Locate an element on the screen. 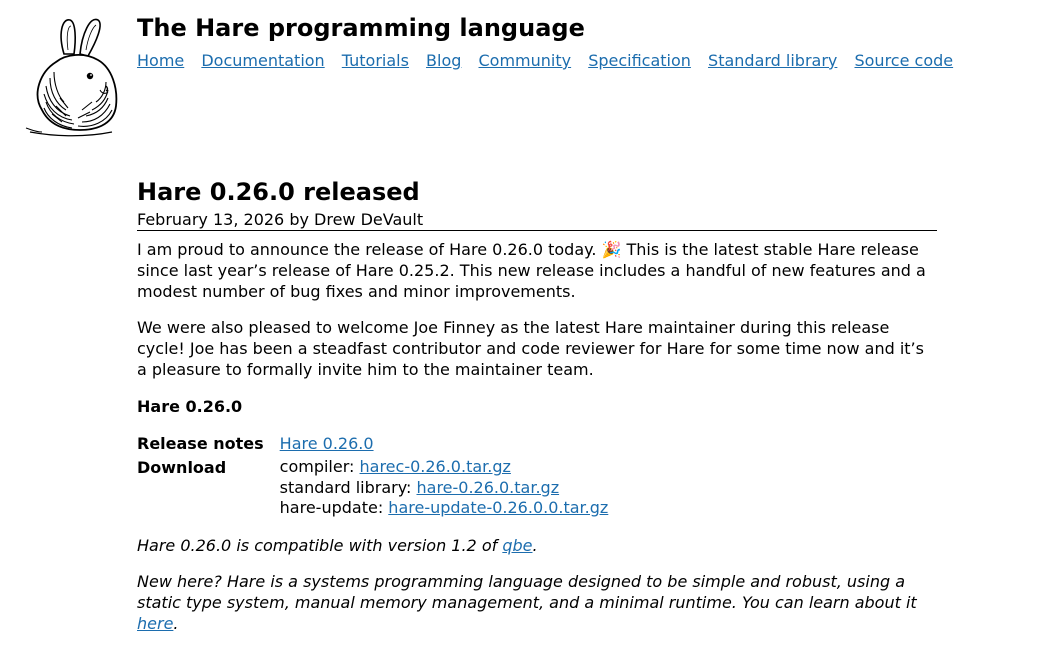 The height and width of the screenshot is (660, 1045). compat-end: . is located at coordinates (535, 545).